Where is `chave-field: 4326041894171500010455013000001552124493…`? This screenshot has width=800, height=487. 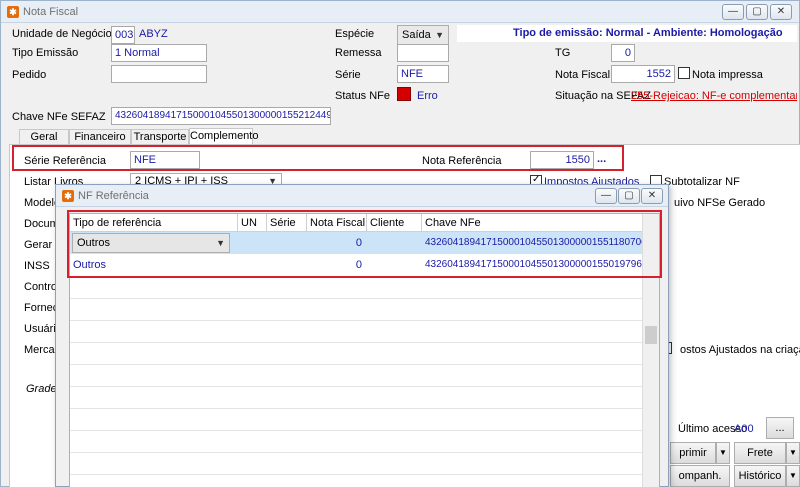 chave-field: 4326041894171500010455013000001552124493… is located at coordinates (221, 116).